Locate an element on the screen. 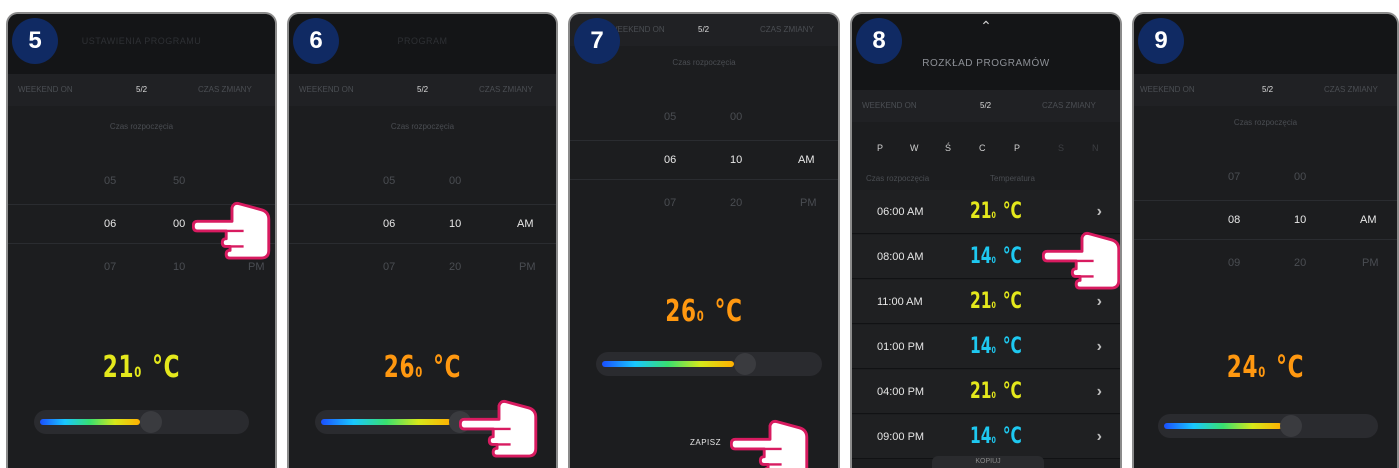 The height and width of the screenshot is (468, 1399). hour-value: 09 is located at coordinates (1234, 263).